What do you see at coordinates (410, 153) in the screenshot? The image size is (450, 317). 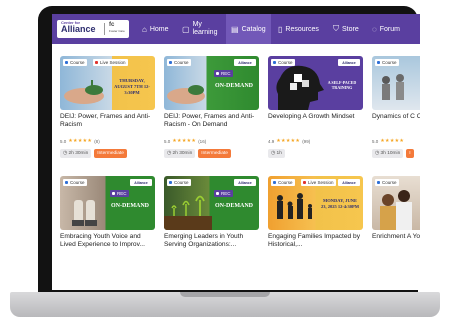 I see `level-chip: I` at bounding box center [410, 153].